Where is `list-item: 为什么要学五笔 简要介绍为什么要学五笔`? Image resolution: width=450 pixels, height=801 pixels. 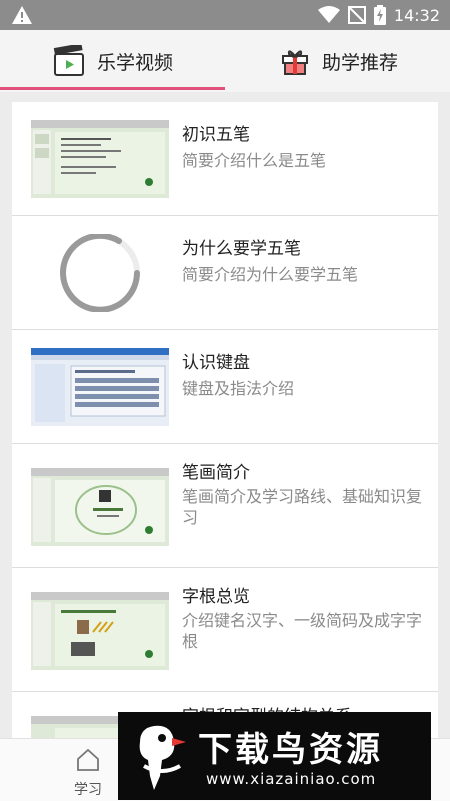 list-item: 为什么要学五笔 简要介绍为什么要学五笔 is located at coordinates (225, 273).